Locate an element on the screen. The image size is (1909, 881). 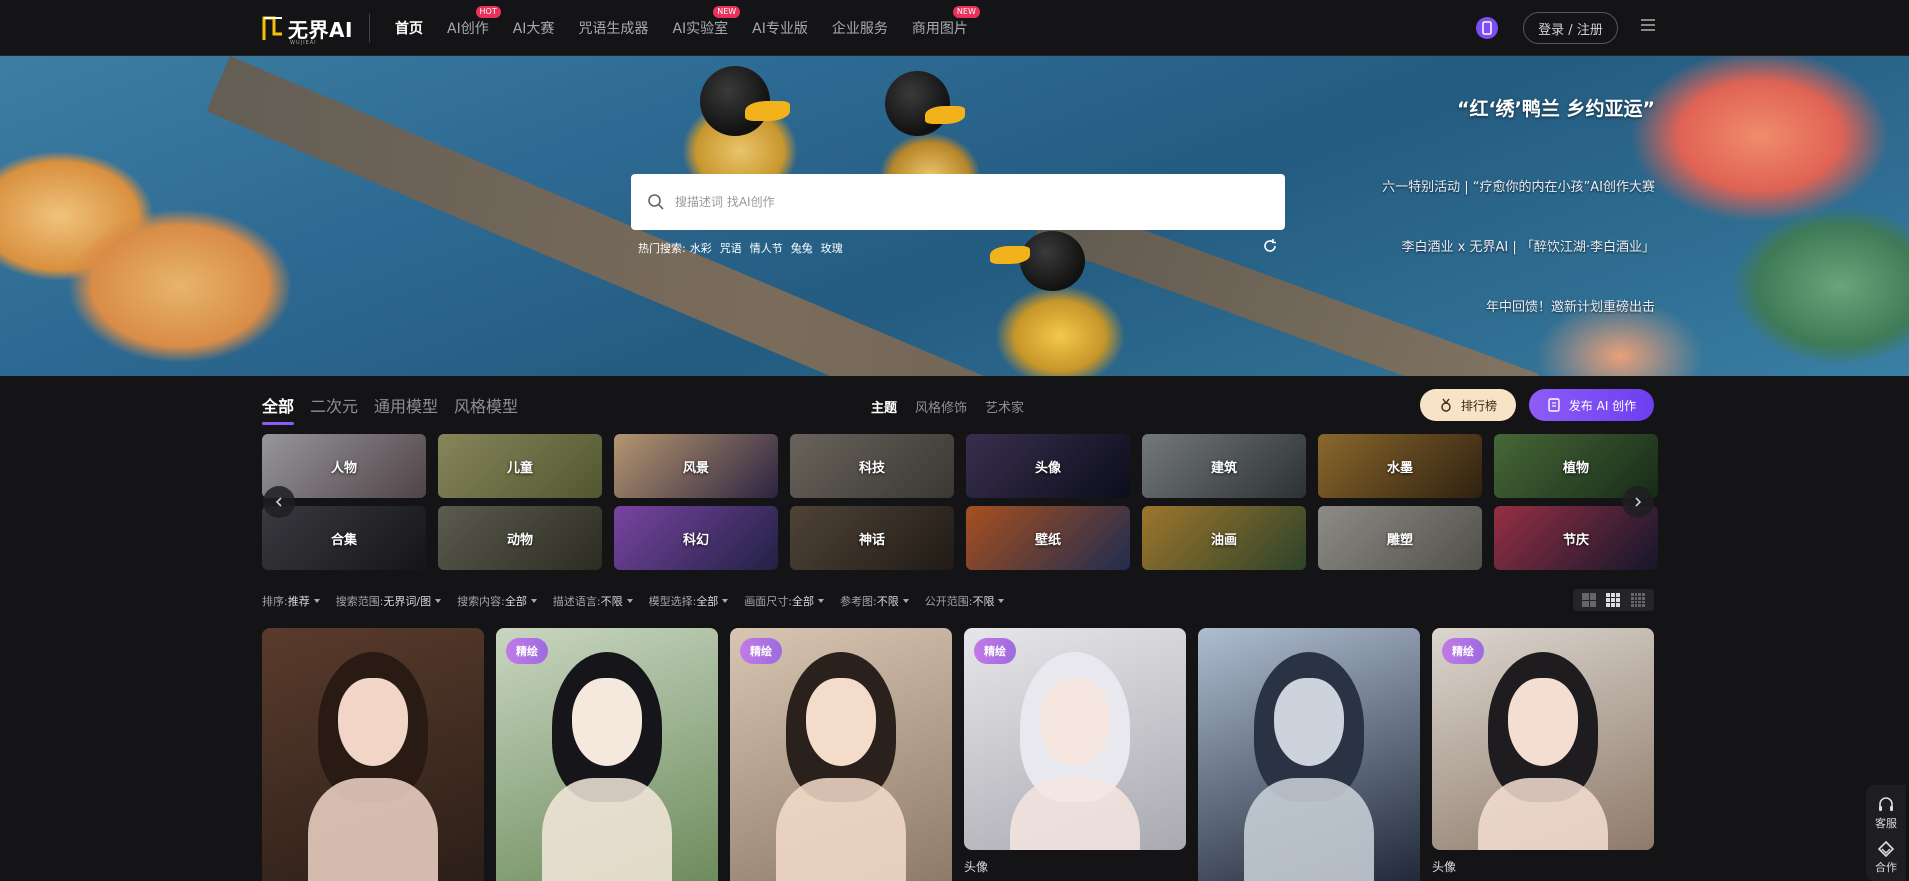
category-tile: 头像 is located at coordinates (1048, 466).